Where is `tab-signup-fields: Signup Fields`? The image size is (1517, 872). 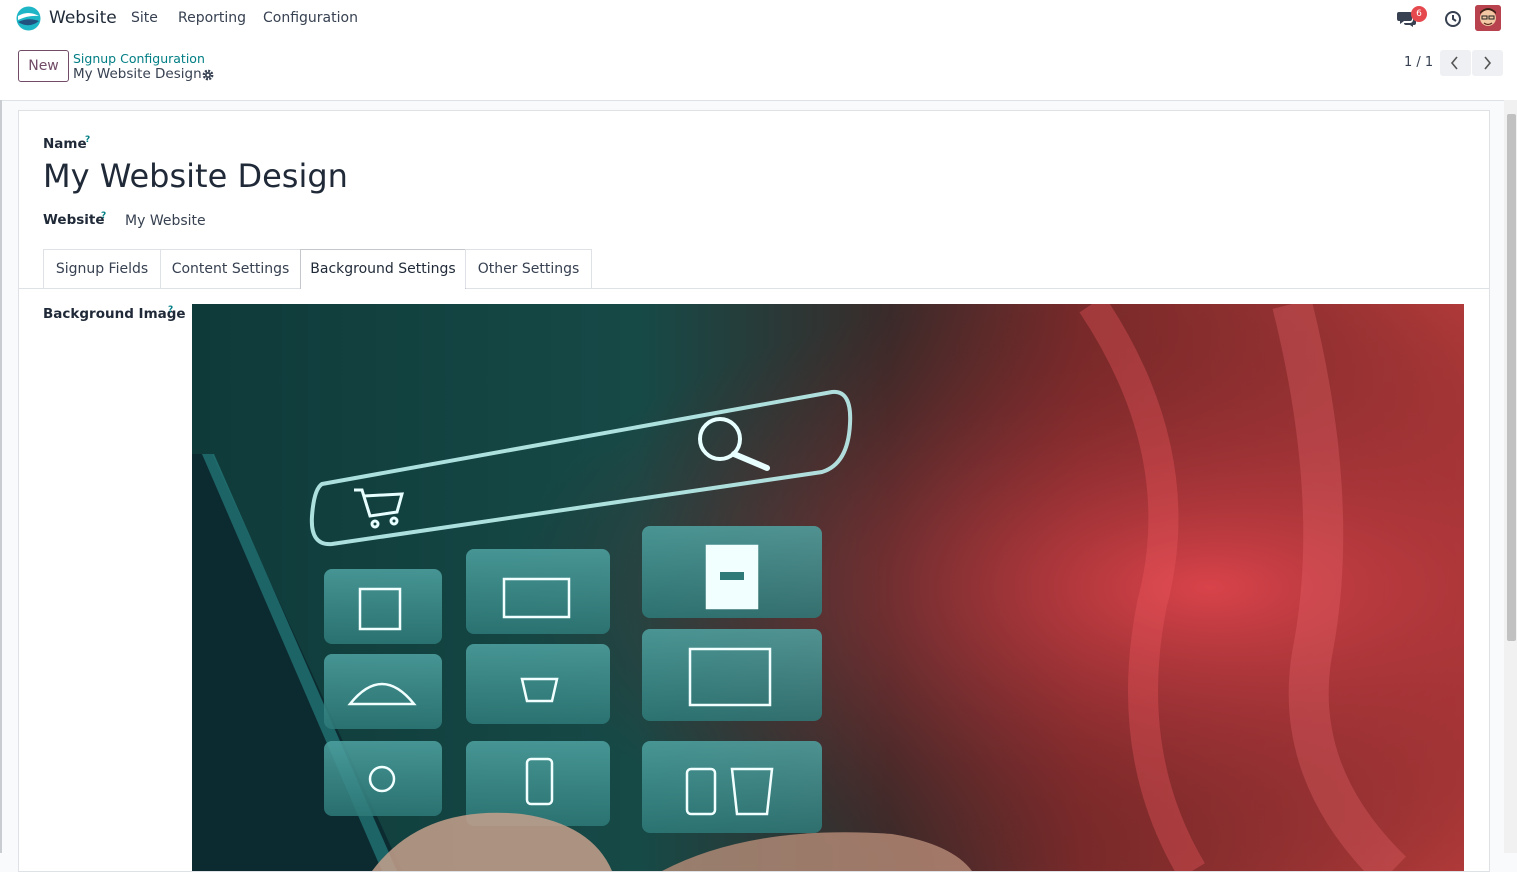 tab-signup-fields: Signup Fields is located at coordinates (102, 268).